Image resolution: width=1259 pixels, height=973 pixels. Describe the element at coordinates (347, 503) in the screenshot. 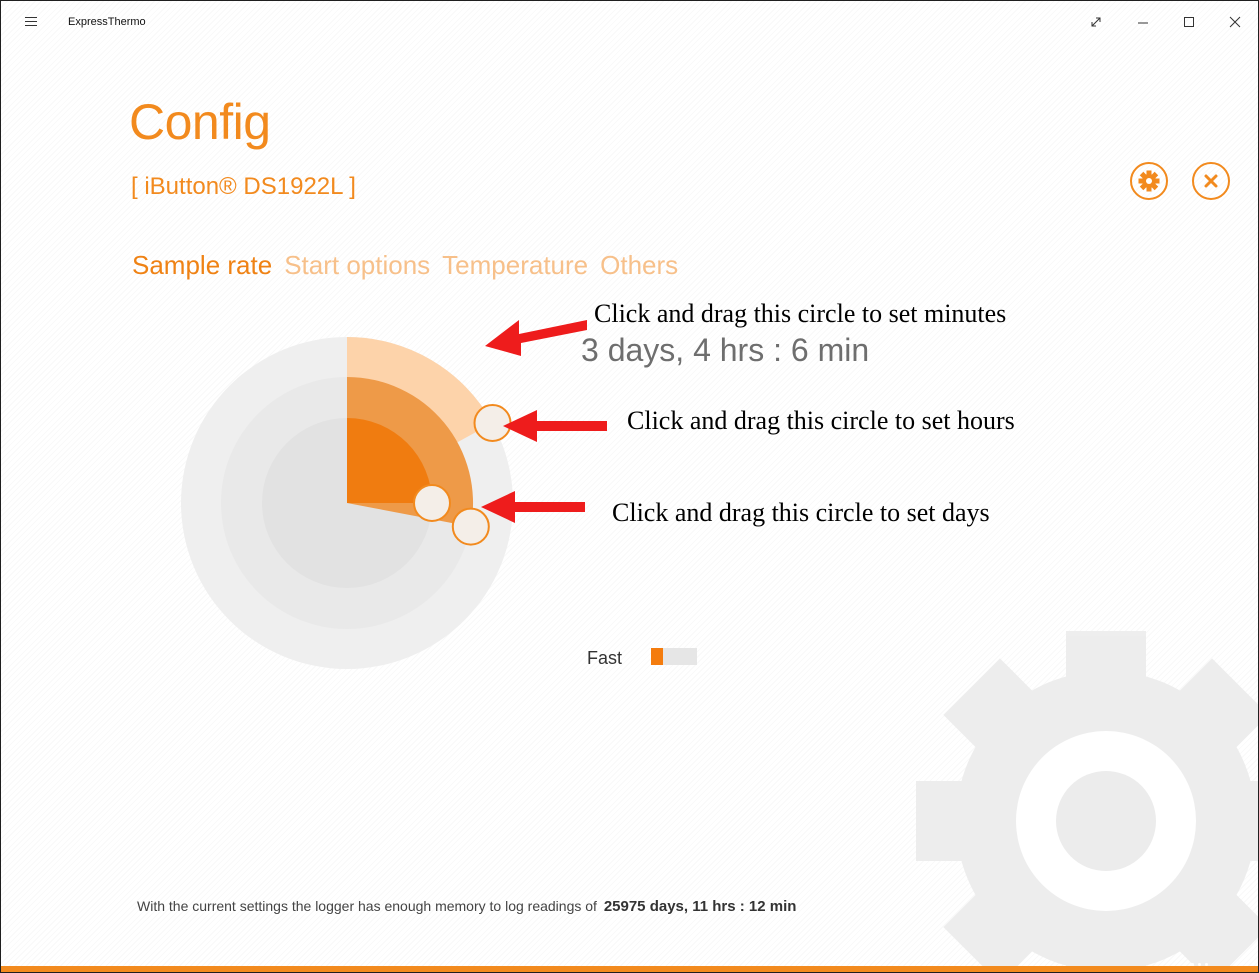

I see `sample-rate-dial` at that location.